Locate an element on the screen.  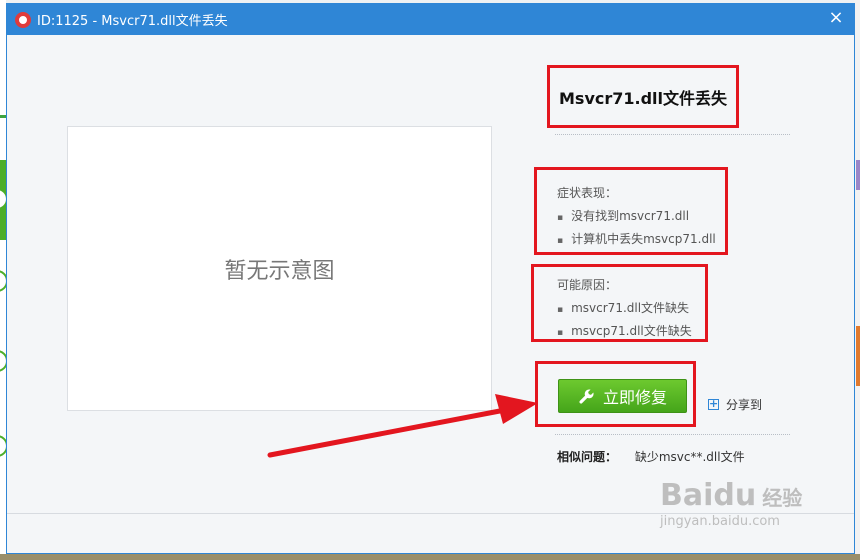
plus-icon: + is located at coordinates (713, 403).